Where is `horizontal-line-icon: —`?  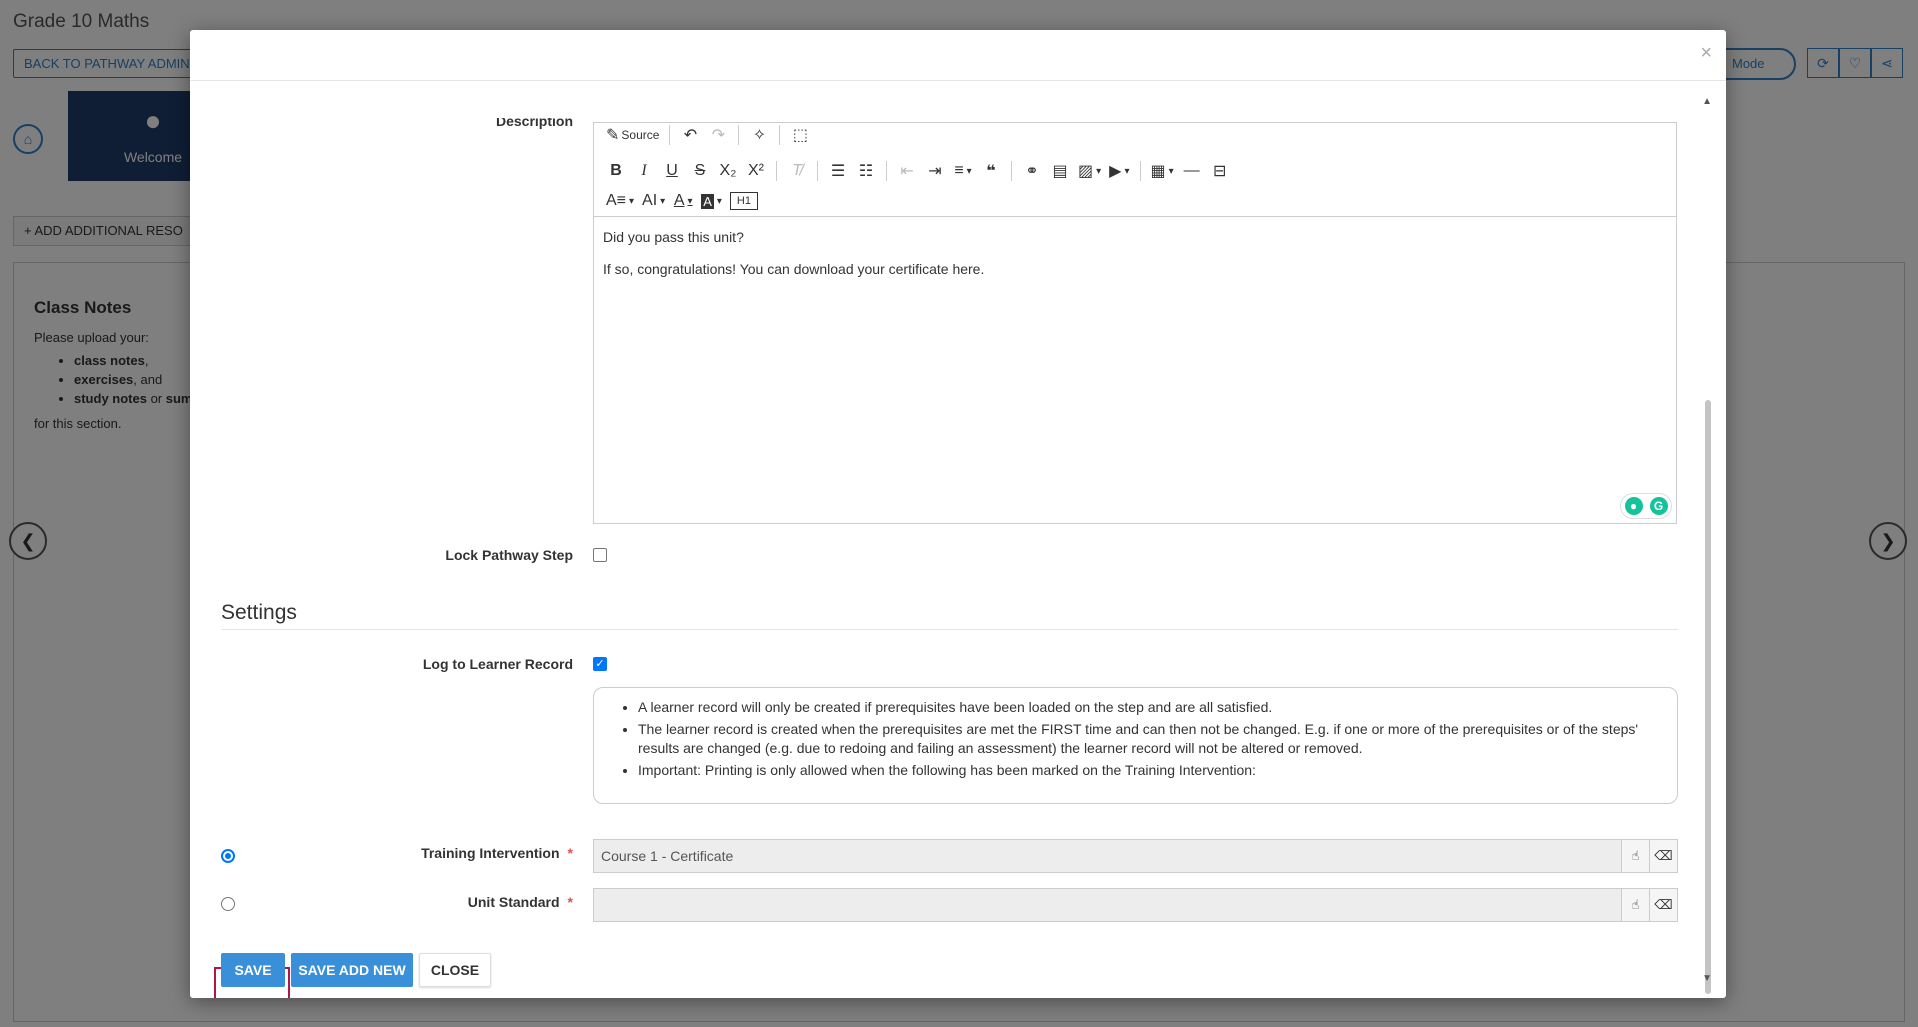 horizontal-line-icon: — is located at coordinates (1192, 171).